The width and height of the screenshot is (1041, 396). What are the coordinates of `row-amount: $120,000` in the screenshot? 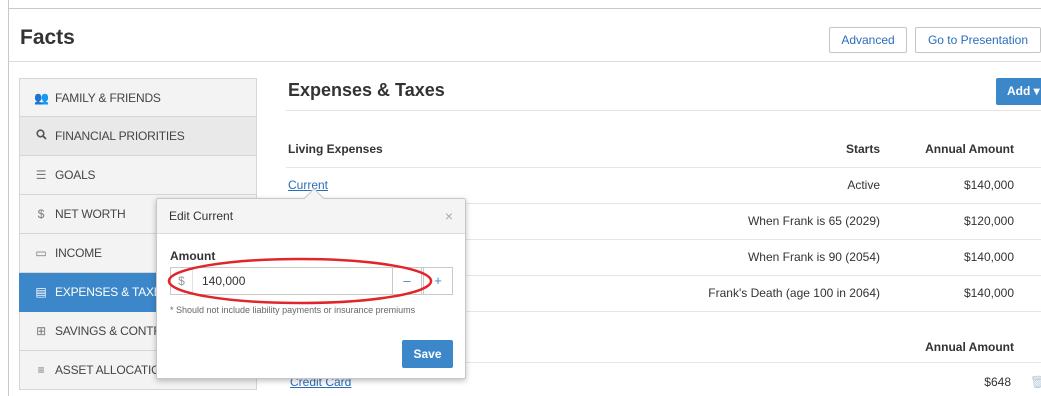 It's located at (988, 221).